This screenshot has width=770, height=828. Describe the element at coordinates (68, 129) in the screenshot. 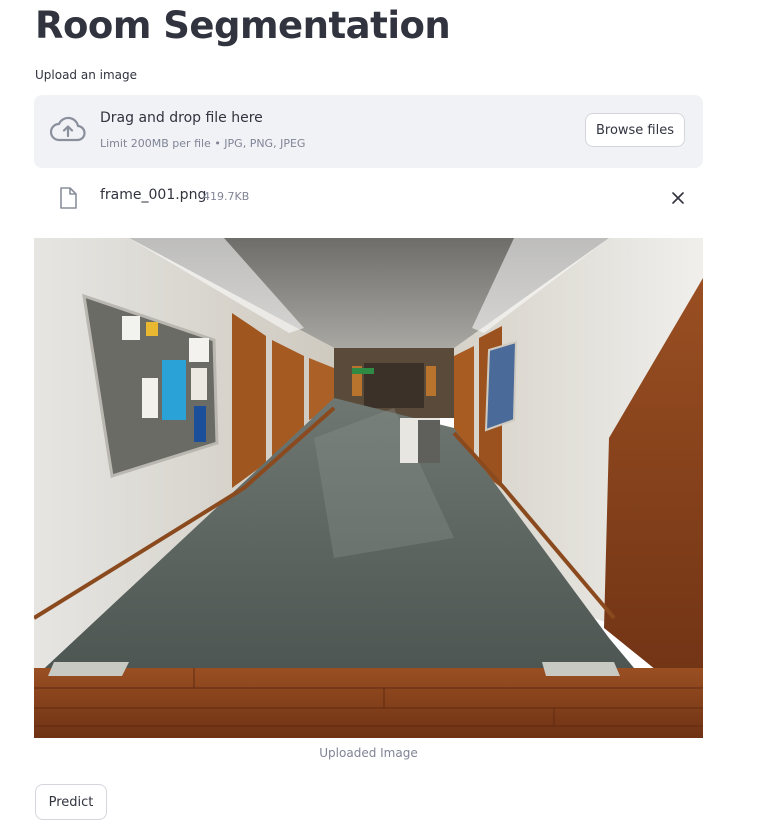

I see `cloud-upload-icon` at that location.